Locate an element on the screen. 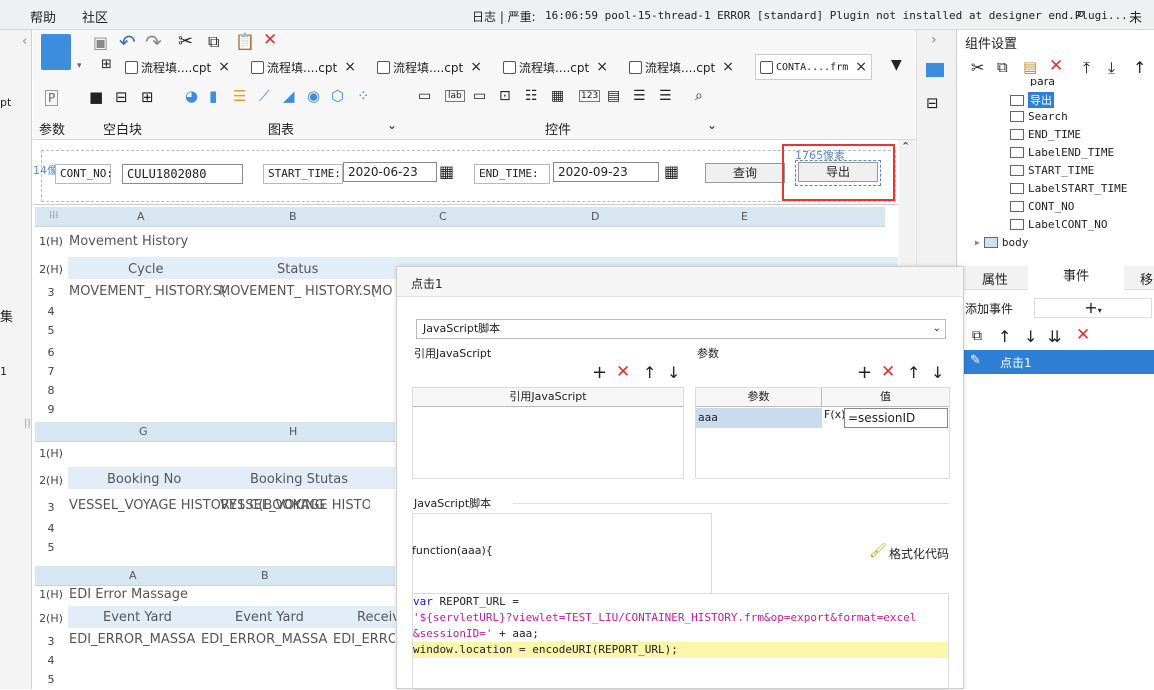 This screenshot has width=1154, height=690. col-g: G is located at coordinates (143, 431).